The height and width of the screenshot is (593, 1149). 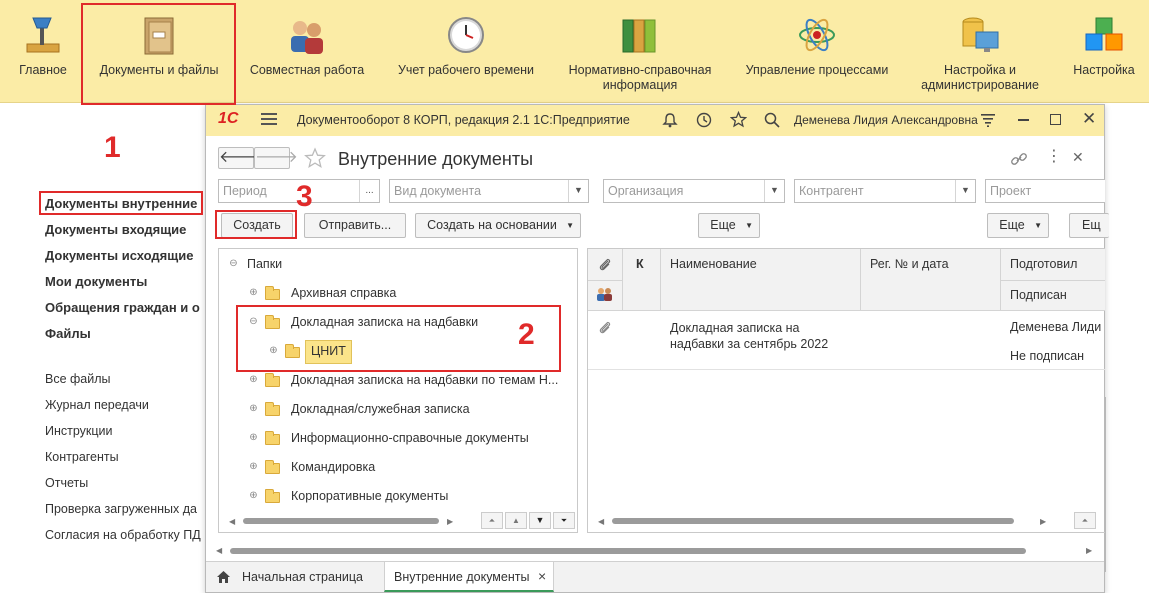 I want to click on form-header: 🡐 🡒 Внутренние документы ⋮ ✕, so click(x=655, y=159).